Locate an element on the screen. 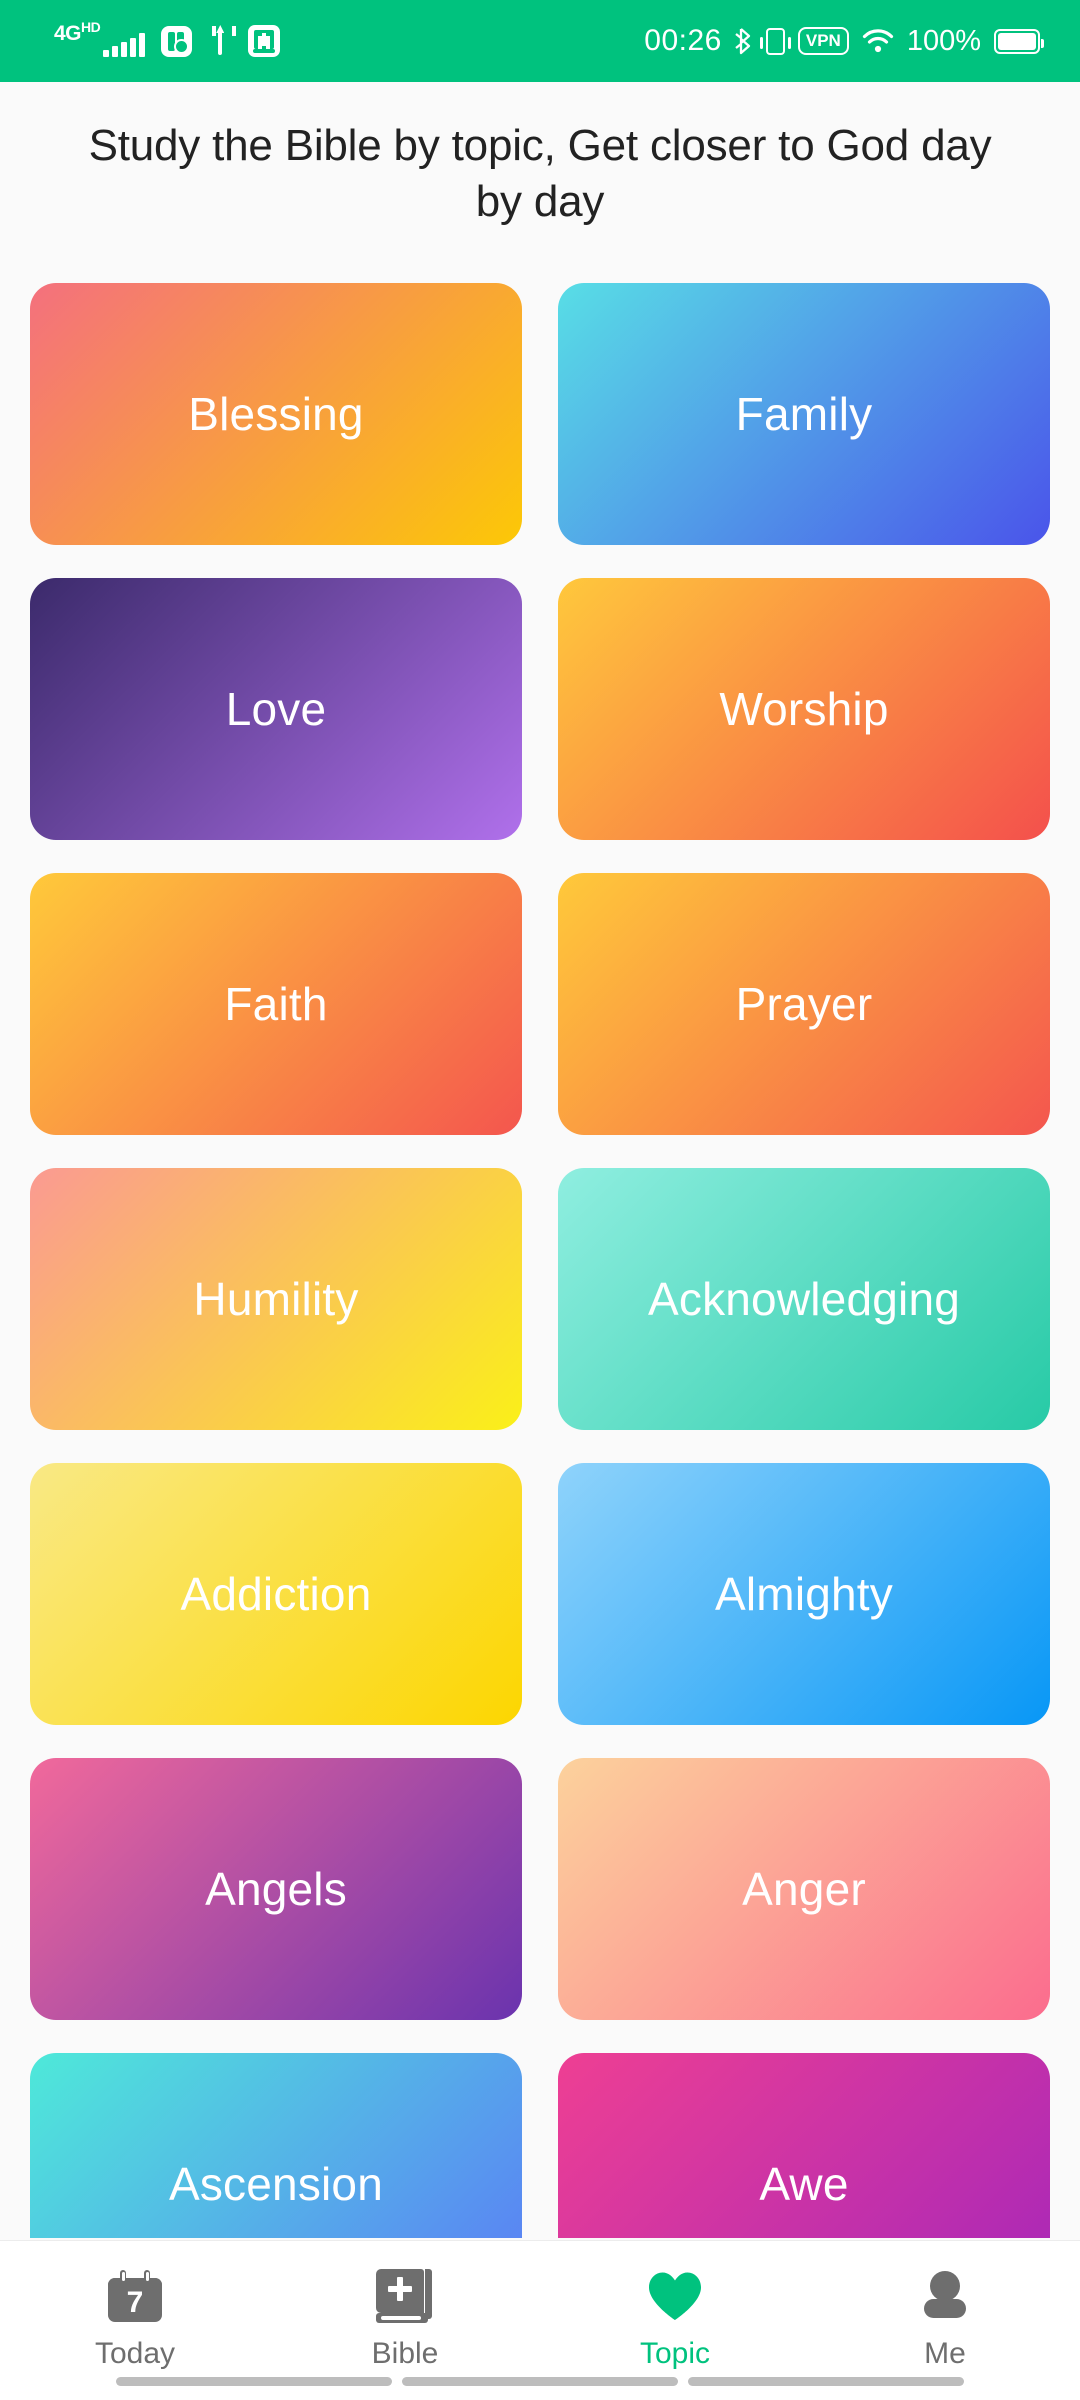 The height and width of the screenshot is (2400, 1080). usb-icon is located at coordinates (220, 41).